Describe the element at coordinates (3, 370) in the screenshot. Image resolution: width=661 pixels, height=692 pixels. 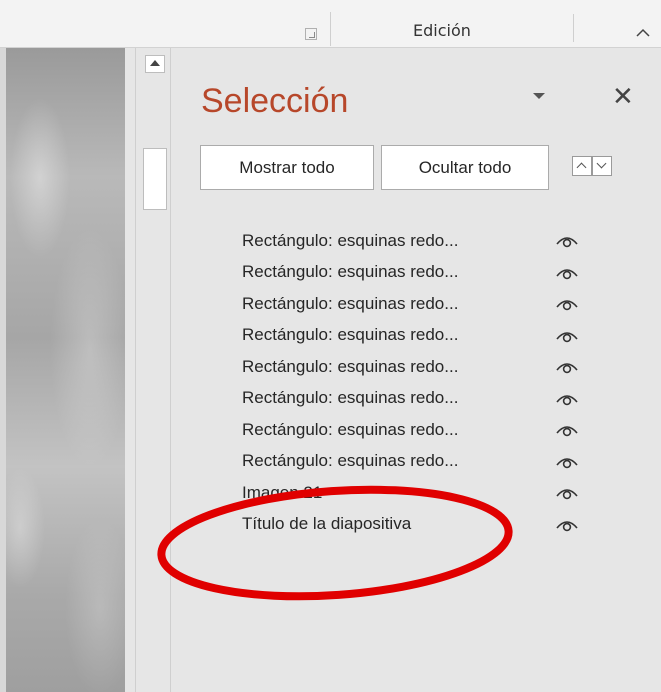
I see `slide-edge` at that location.